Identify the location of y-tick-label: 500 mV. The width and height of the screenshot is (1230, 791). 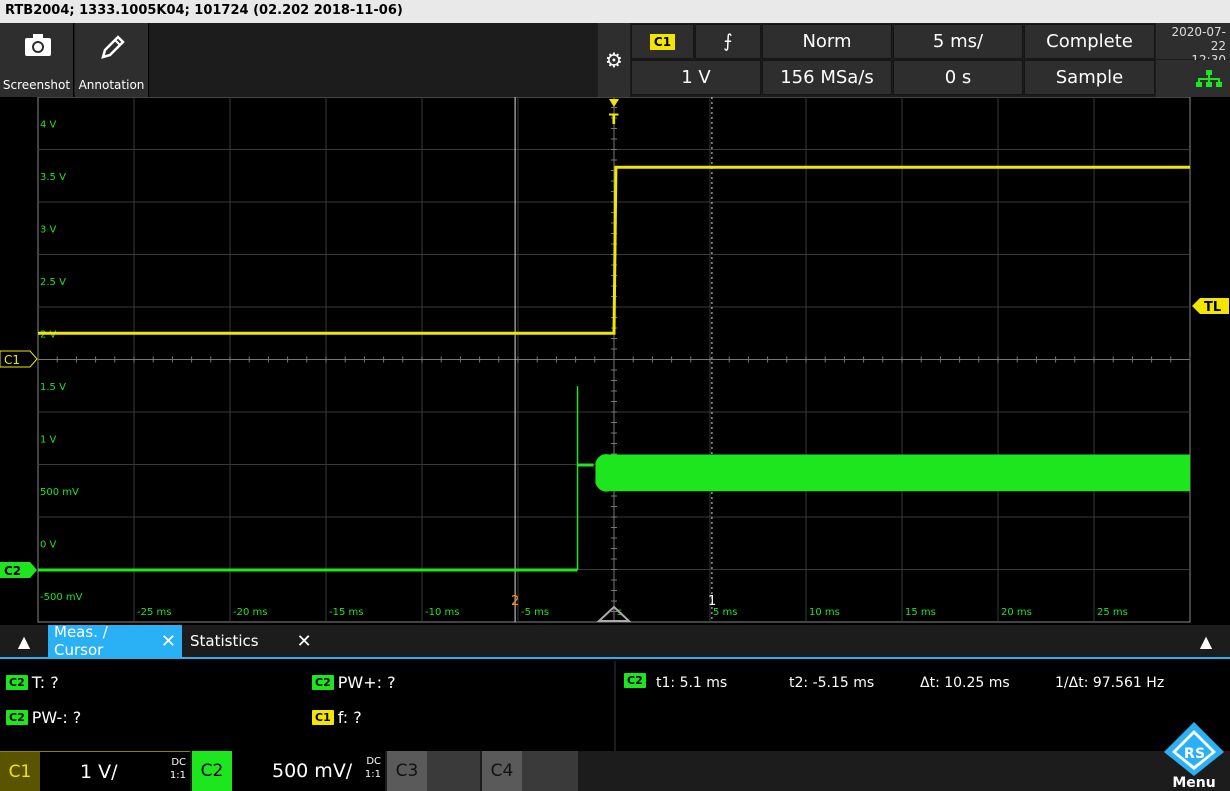
(59, 492).